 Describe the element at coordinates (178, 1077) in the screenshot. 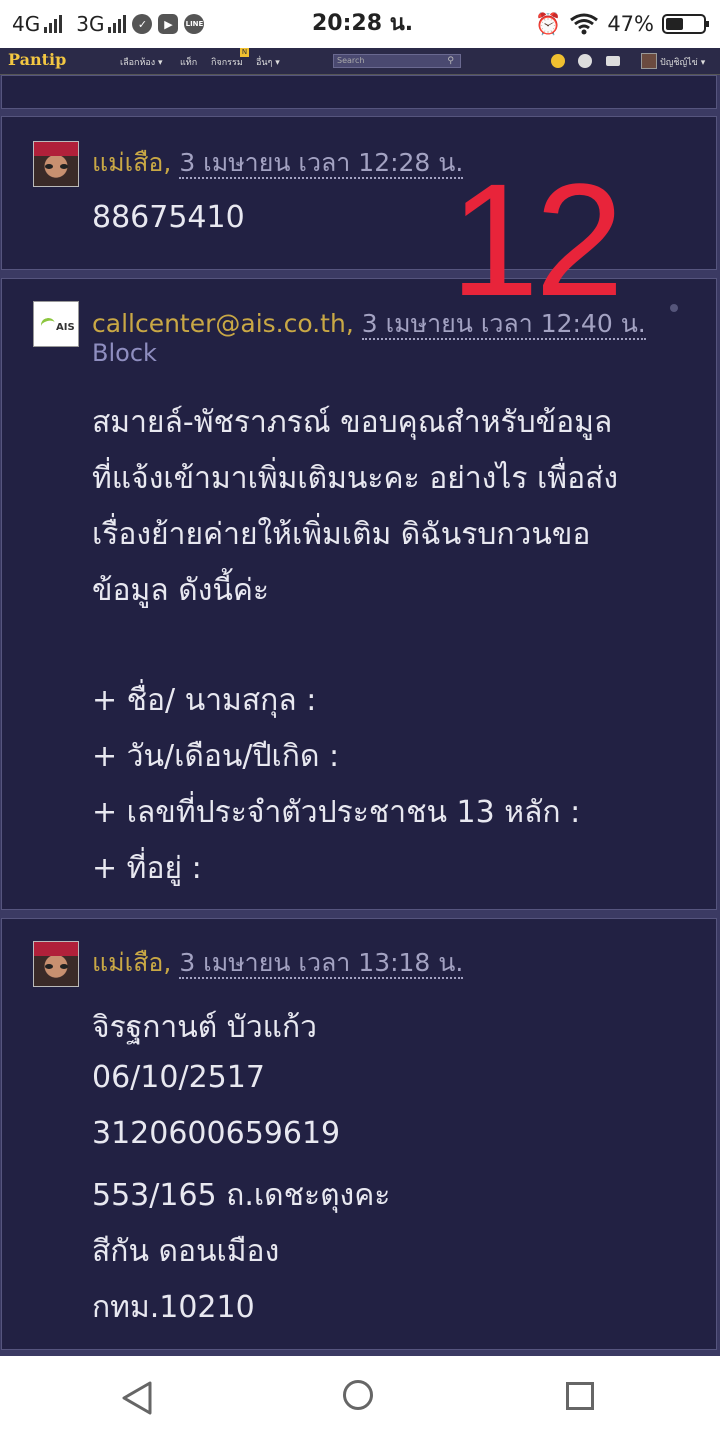

I see `comment-text: 06/10/2517` at that location.